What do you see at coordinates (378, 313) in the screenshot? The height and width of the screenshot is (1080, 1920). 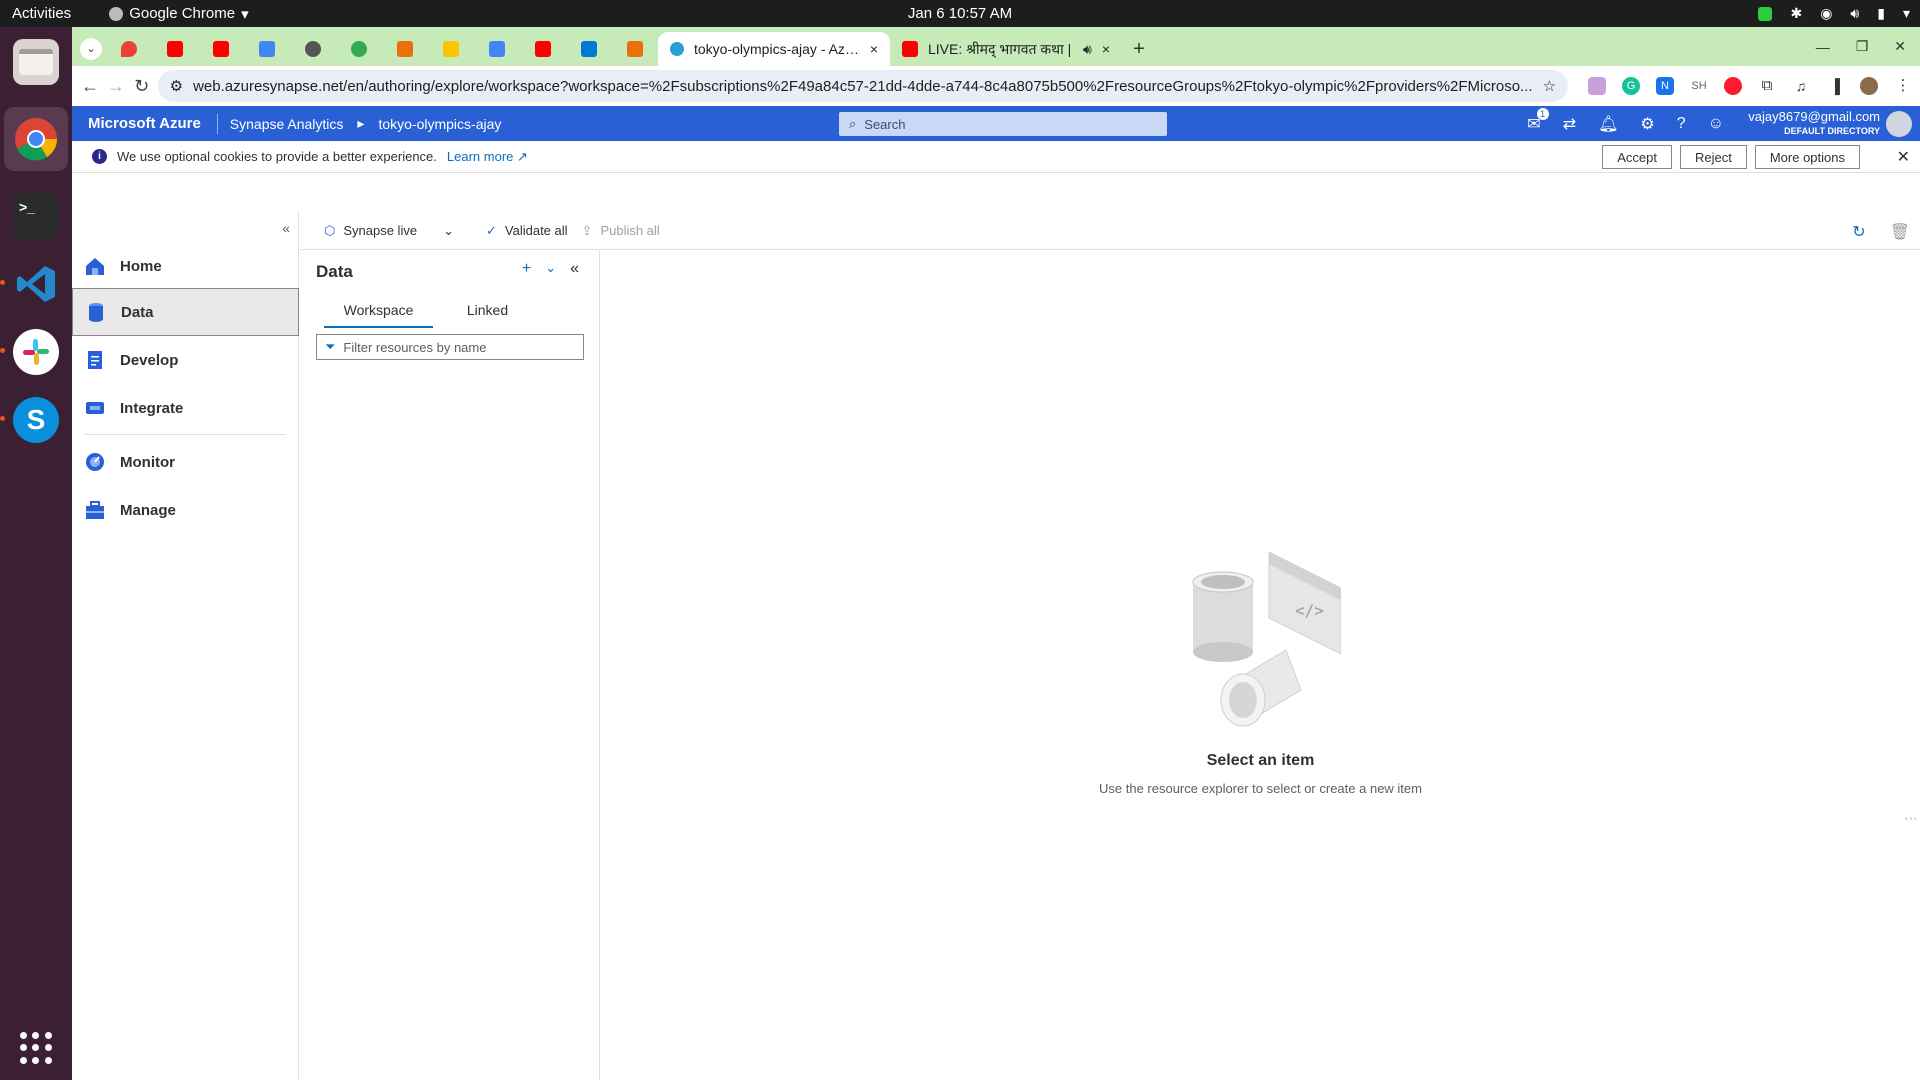 I see `tab-workspace: Workspace` at bounding box center [378, 313].